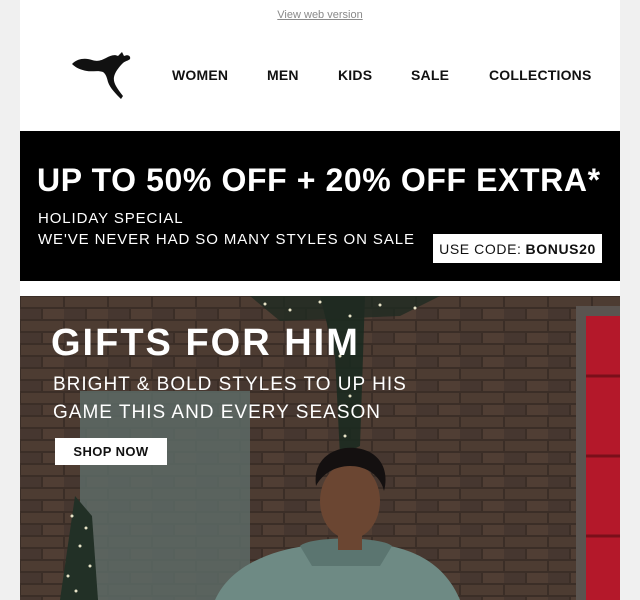 This screenshot has height=600, width=640. Describe the element at coordinates (540, 75) in the screenshot. I see `nav-collections: COLLECTIONS` at that location.